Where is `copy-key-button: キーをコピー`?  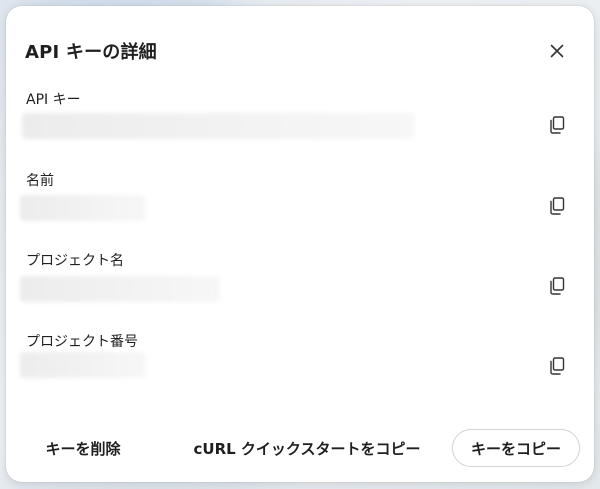
copy-key-button: キーをコピー is located at coordinates (516, 448).